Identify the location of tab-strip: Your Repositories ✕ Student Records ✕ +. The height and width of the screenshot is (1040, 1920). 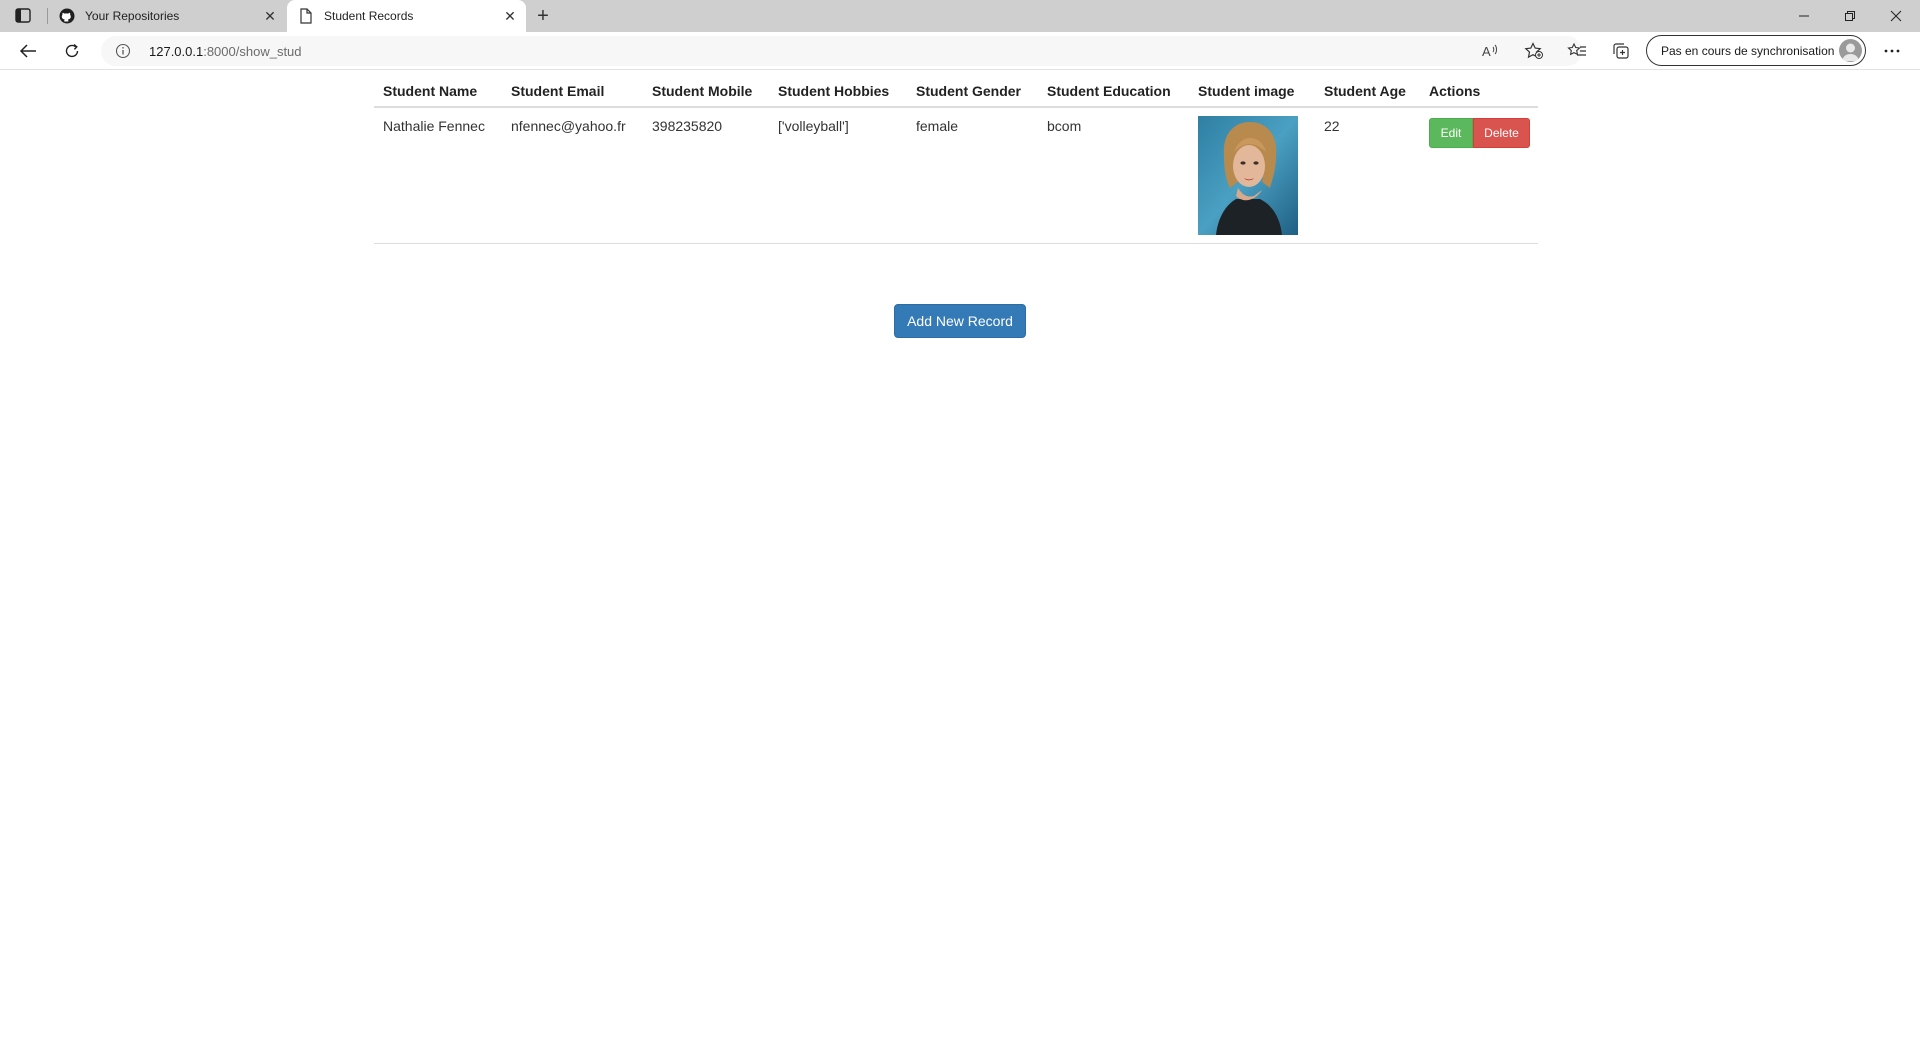
(960, 16).